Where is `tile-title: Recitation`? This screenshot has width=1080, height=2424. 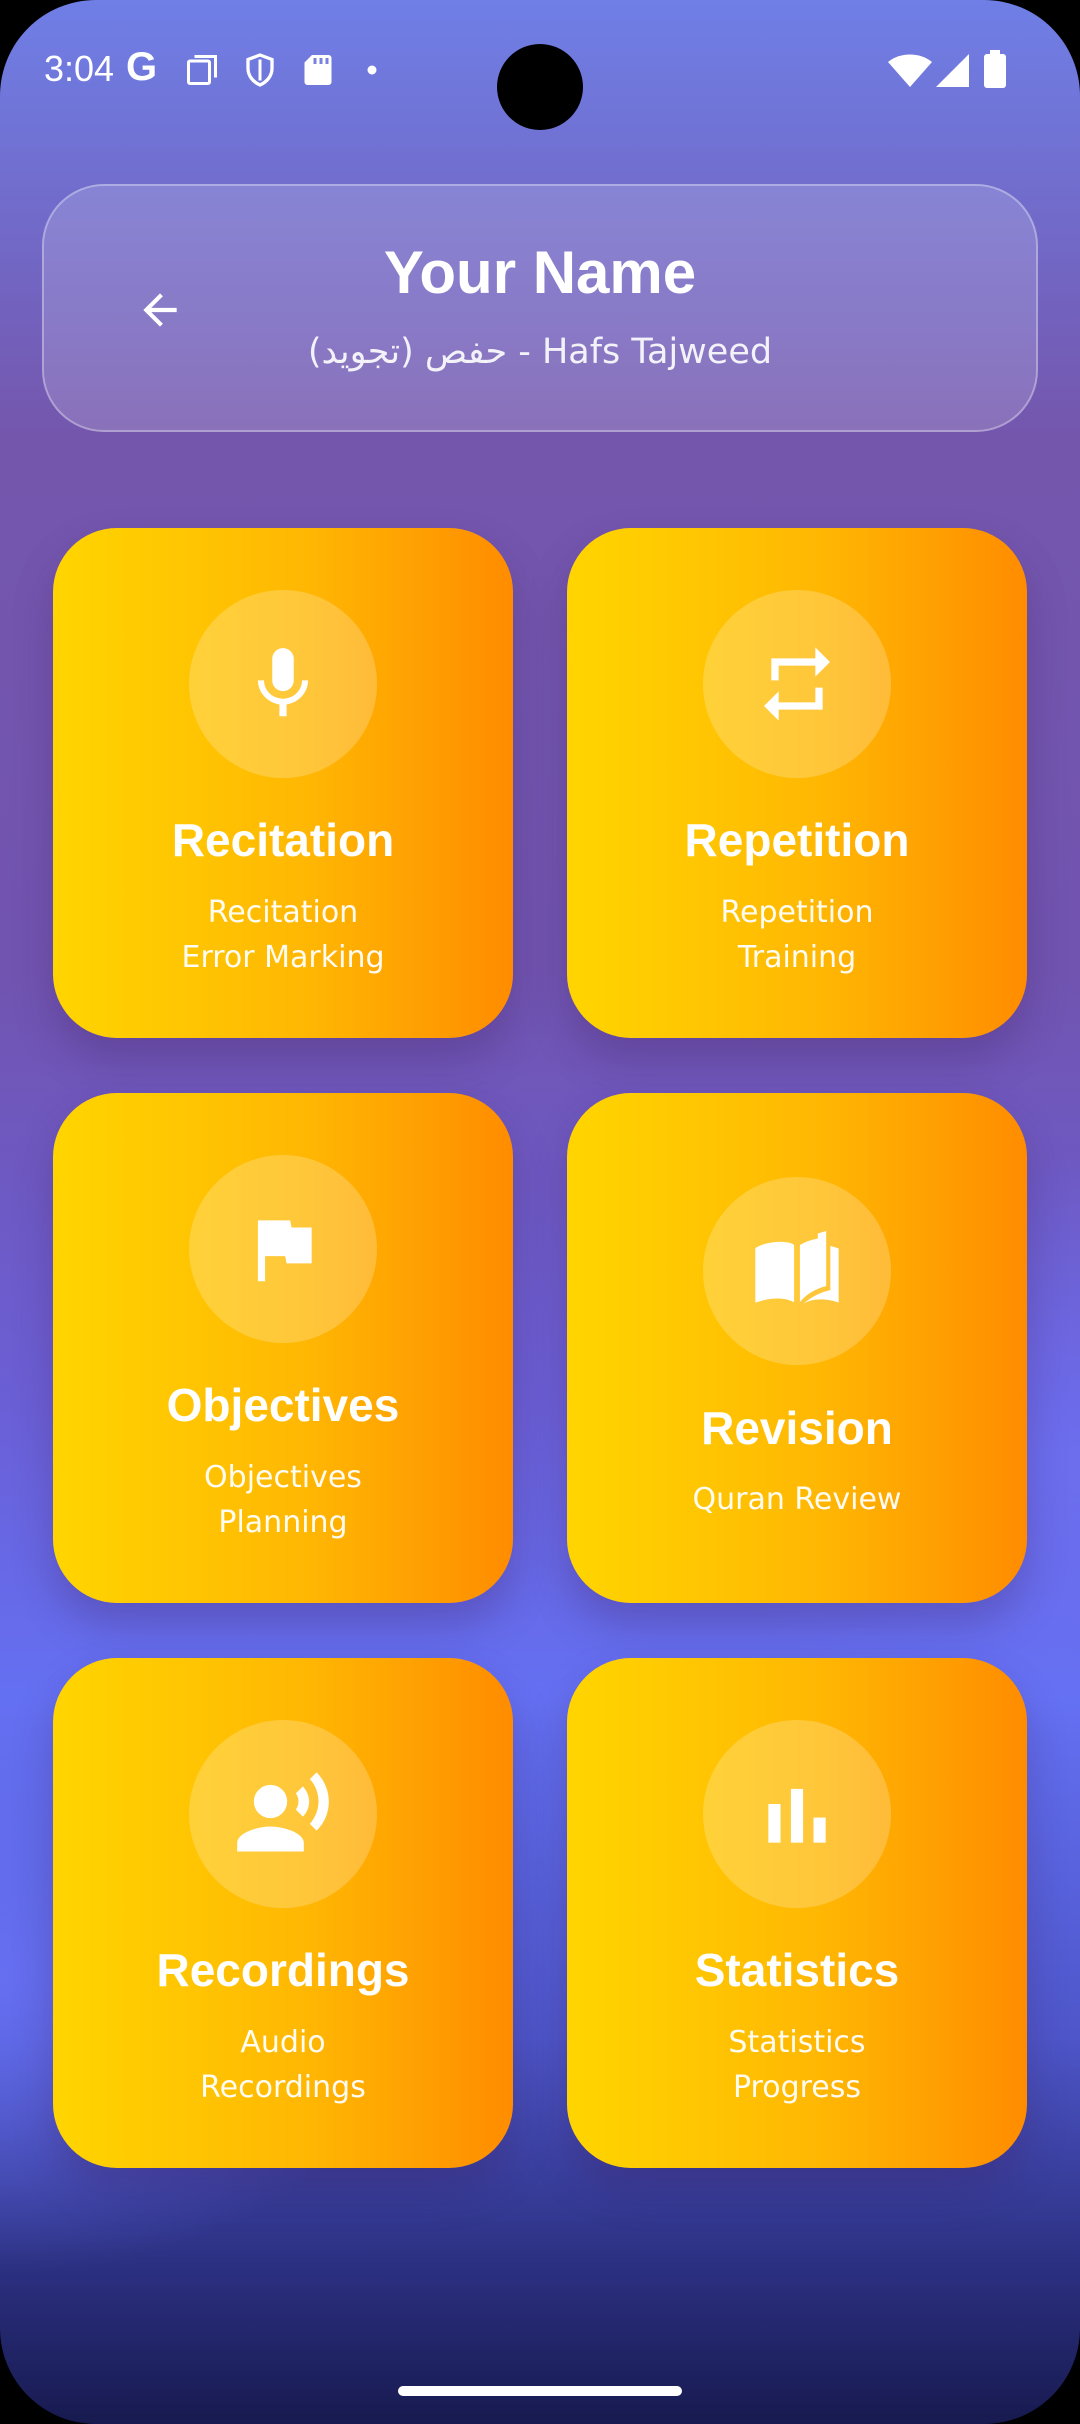
tile-title: Recitation is located at coordinates (283, 840).